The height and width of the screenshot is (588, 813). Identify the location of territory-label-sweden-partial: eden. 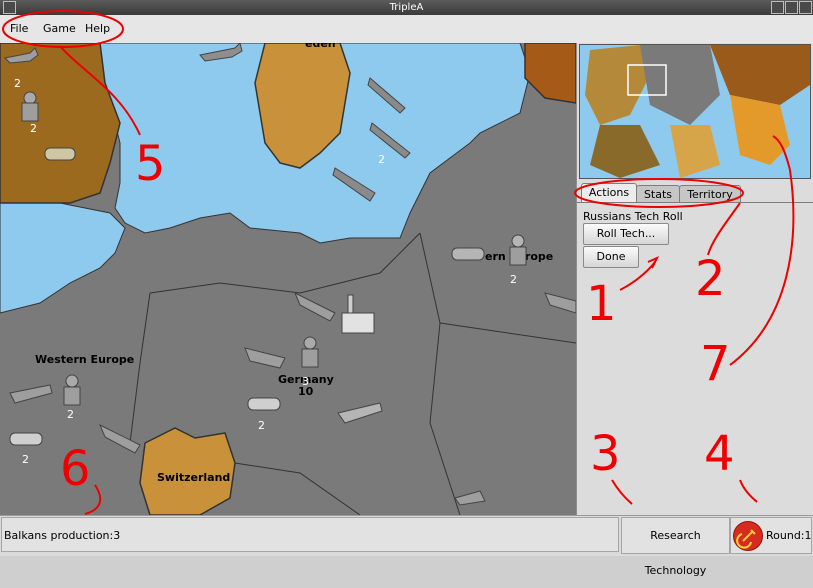
(320, 46).